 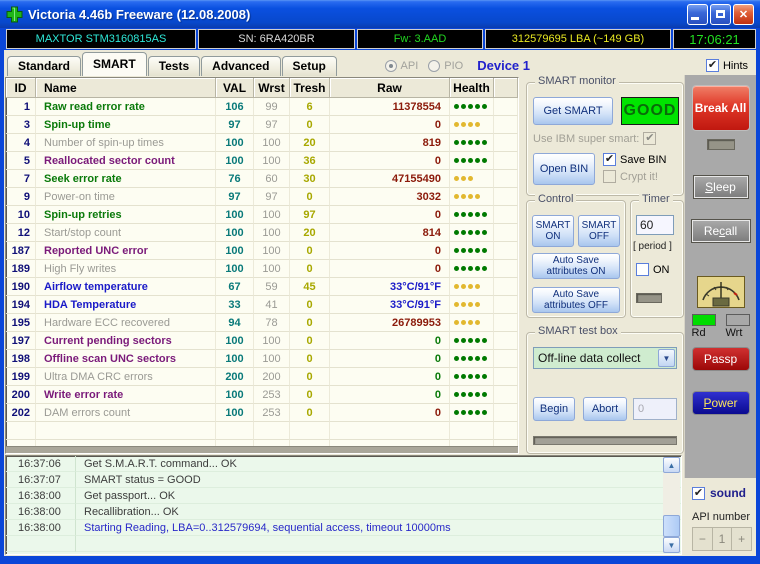 What do you see at coordinates (174, 66) in the screenshot?
I see `tab-tests: Tests` at bounding box center [174, 66].